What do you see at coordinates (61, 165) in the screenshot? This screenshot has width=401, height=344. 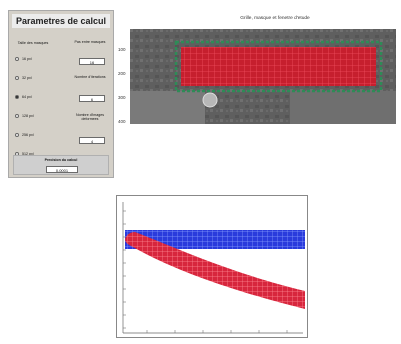 I see `precision-group: Precision du calcul 0.0001` at bounding box center [61, 165].